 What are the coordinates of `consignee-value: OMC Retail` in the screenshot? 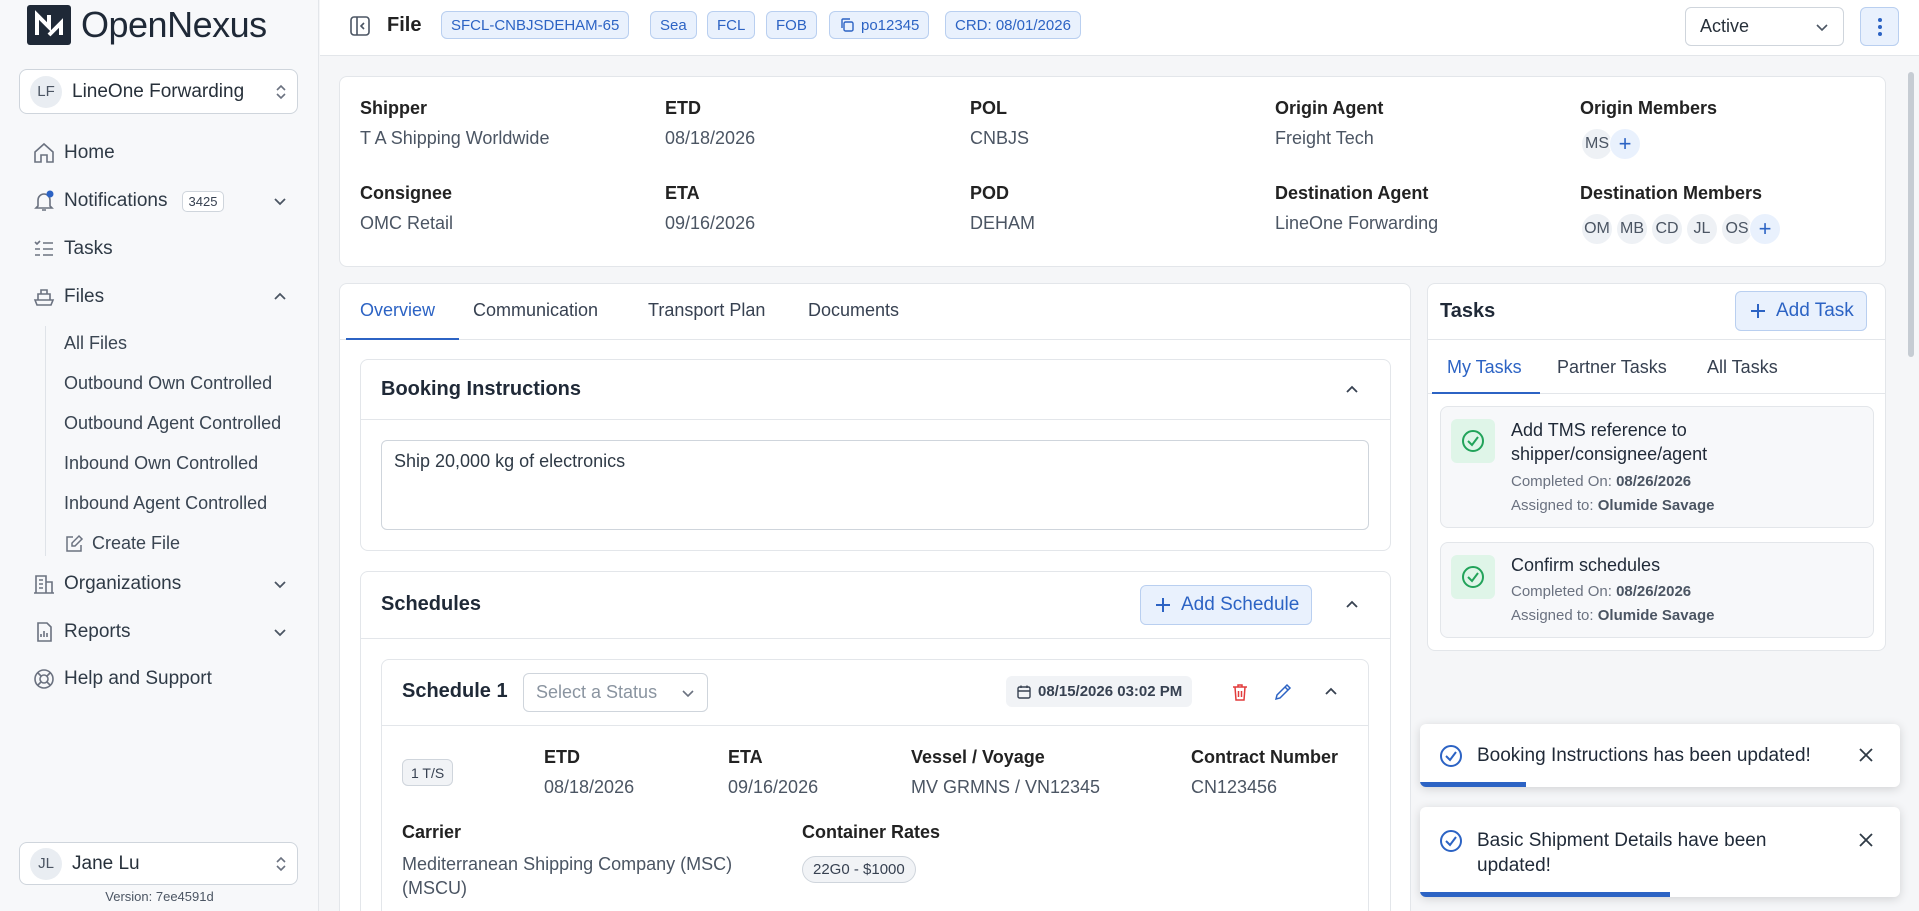 It's located at (407, 223).